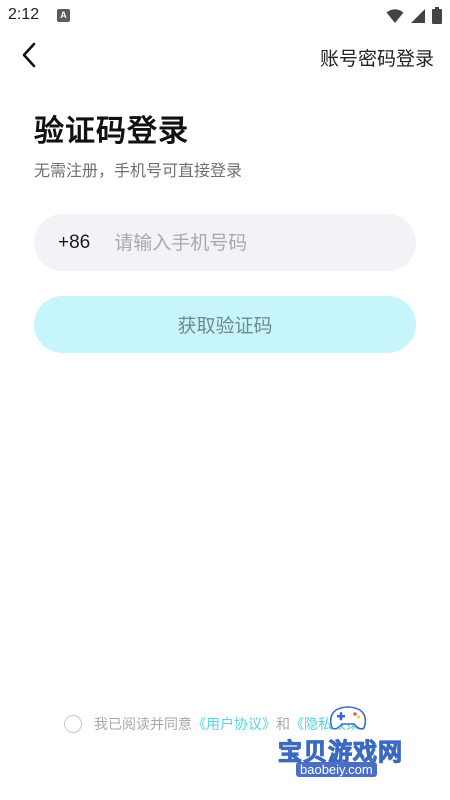 This screenshot has height=800, width=450. Describe the element at coordinates (437, 17) in the screenshot. I see `battery-icon` at that location.